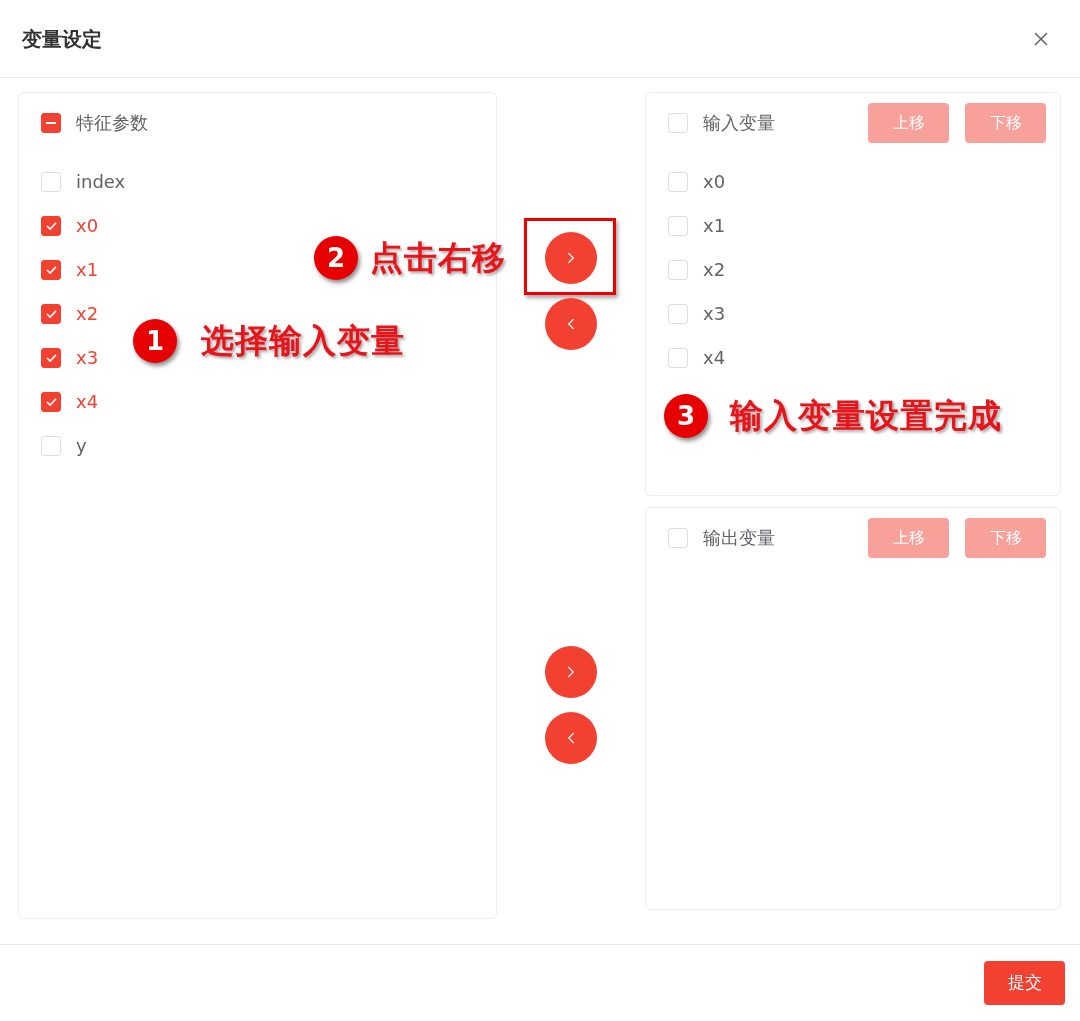 This screenshot has width=1080, height=1021. I want to click on list-title: 输入变量, so click(739, 123).